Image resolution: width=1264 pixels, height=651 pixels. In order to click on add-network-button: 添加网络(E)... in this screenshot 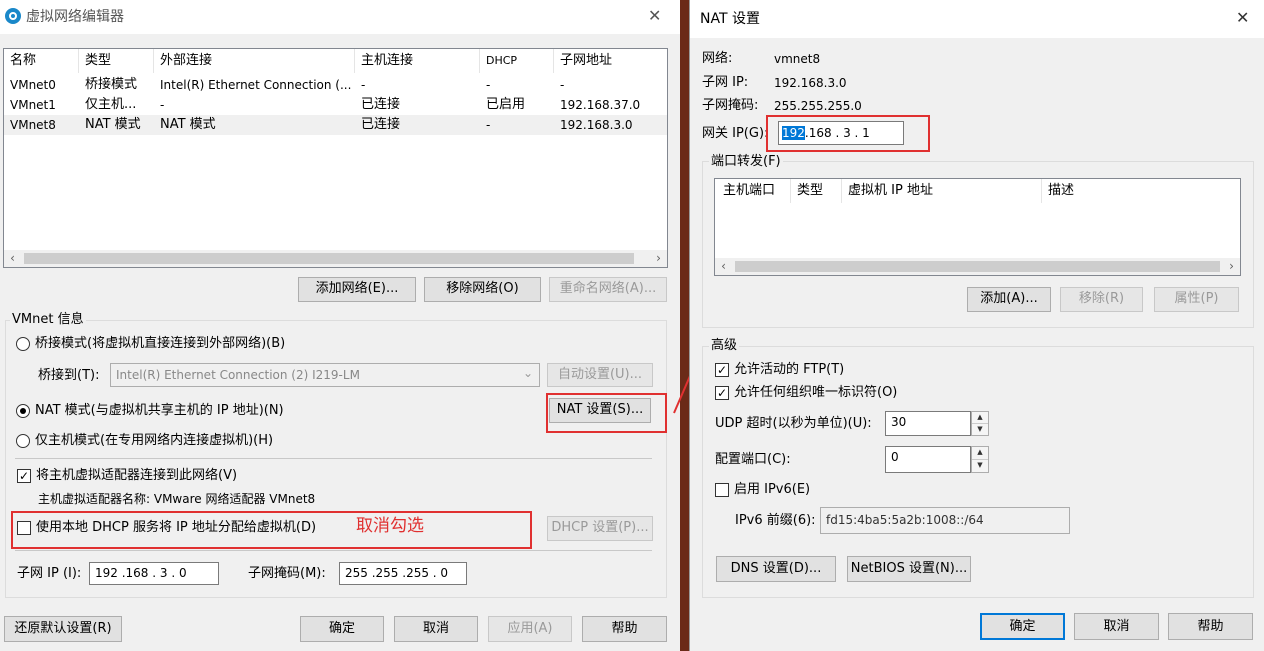, I will do `click(357, 289)`.